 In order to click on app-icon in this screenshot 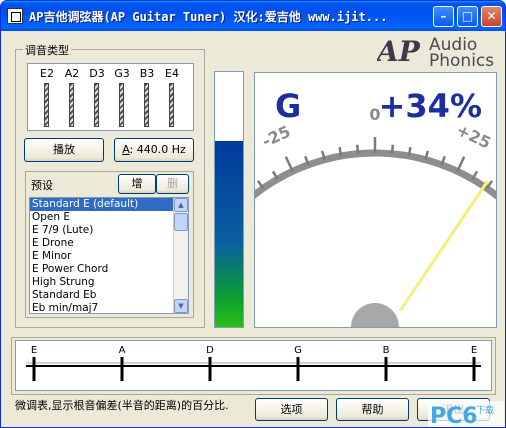, I will do `click(15, 16)`.